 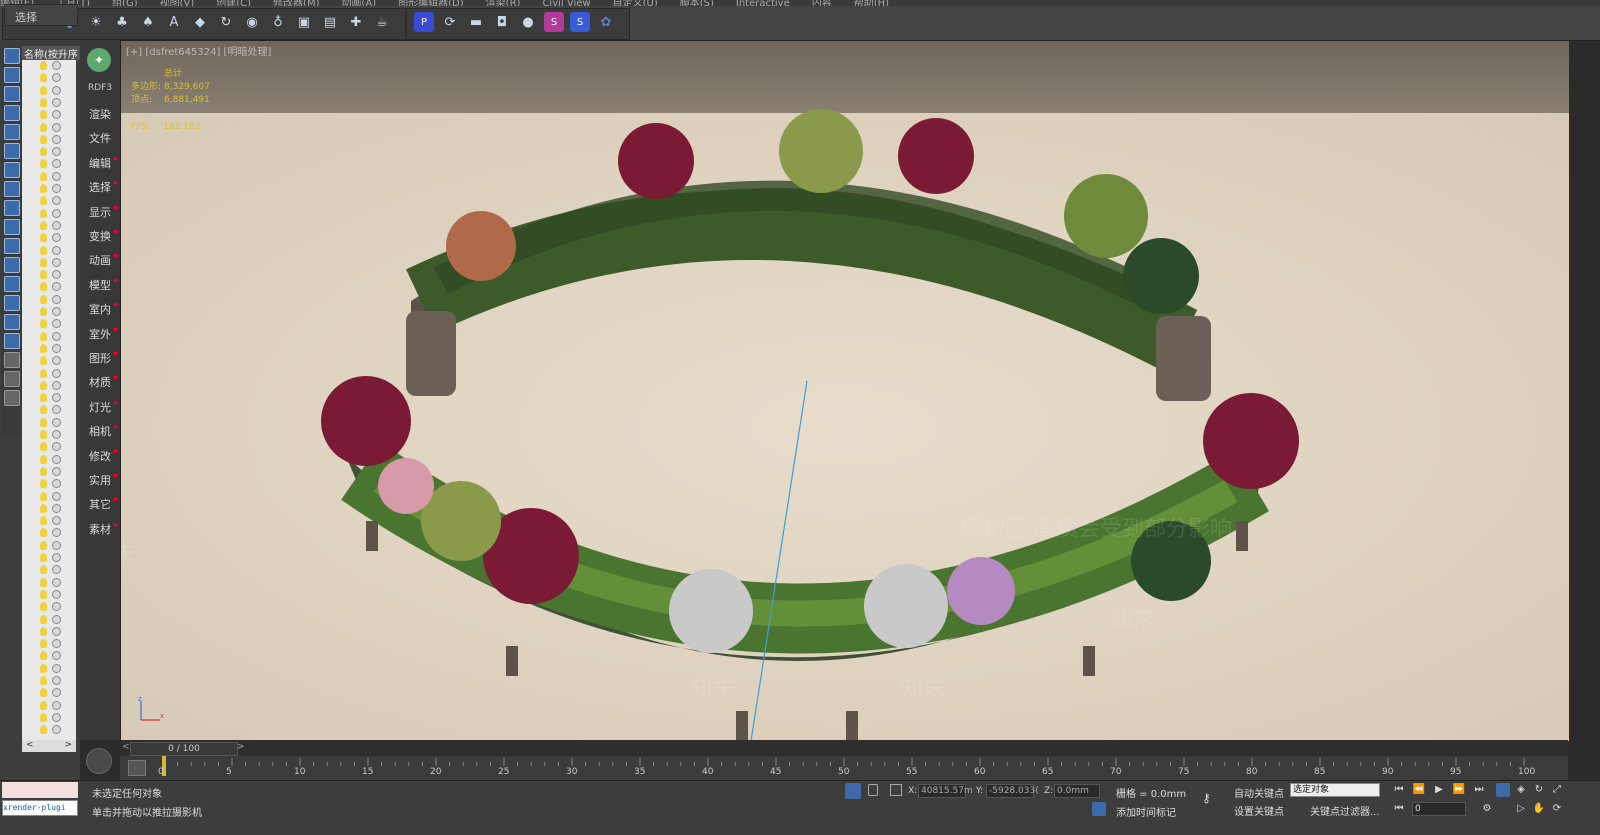 What do you see at coordinates (100, 456) in the screenshot?
I see `plugin-menu-item: 修改` at bounding box center [100, 456].